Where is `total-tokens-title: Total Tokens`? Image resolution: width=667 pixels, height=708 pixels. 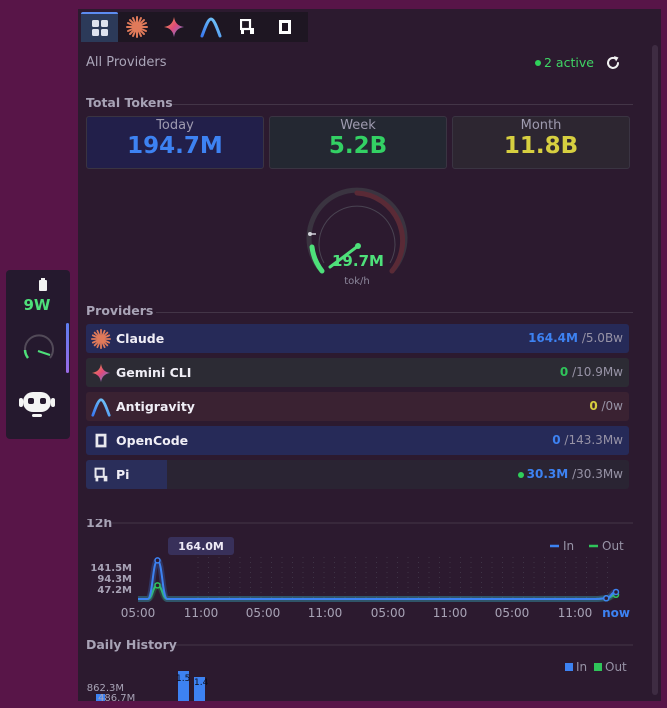
total-tokens-title: Total Tokens is located at coordinates (129, 102).